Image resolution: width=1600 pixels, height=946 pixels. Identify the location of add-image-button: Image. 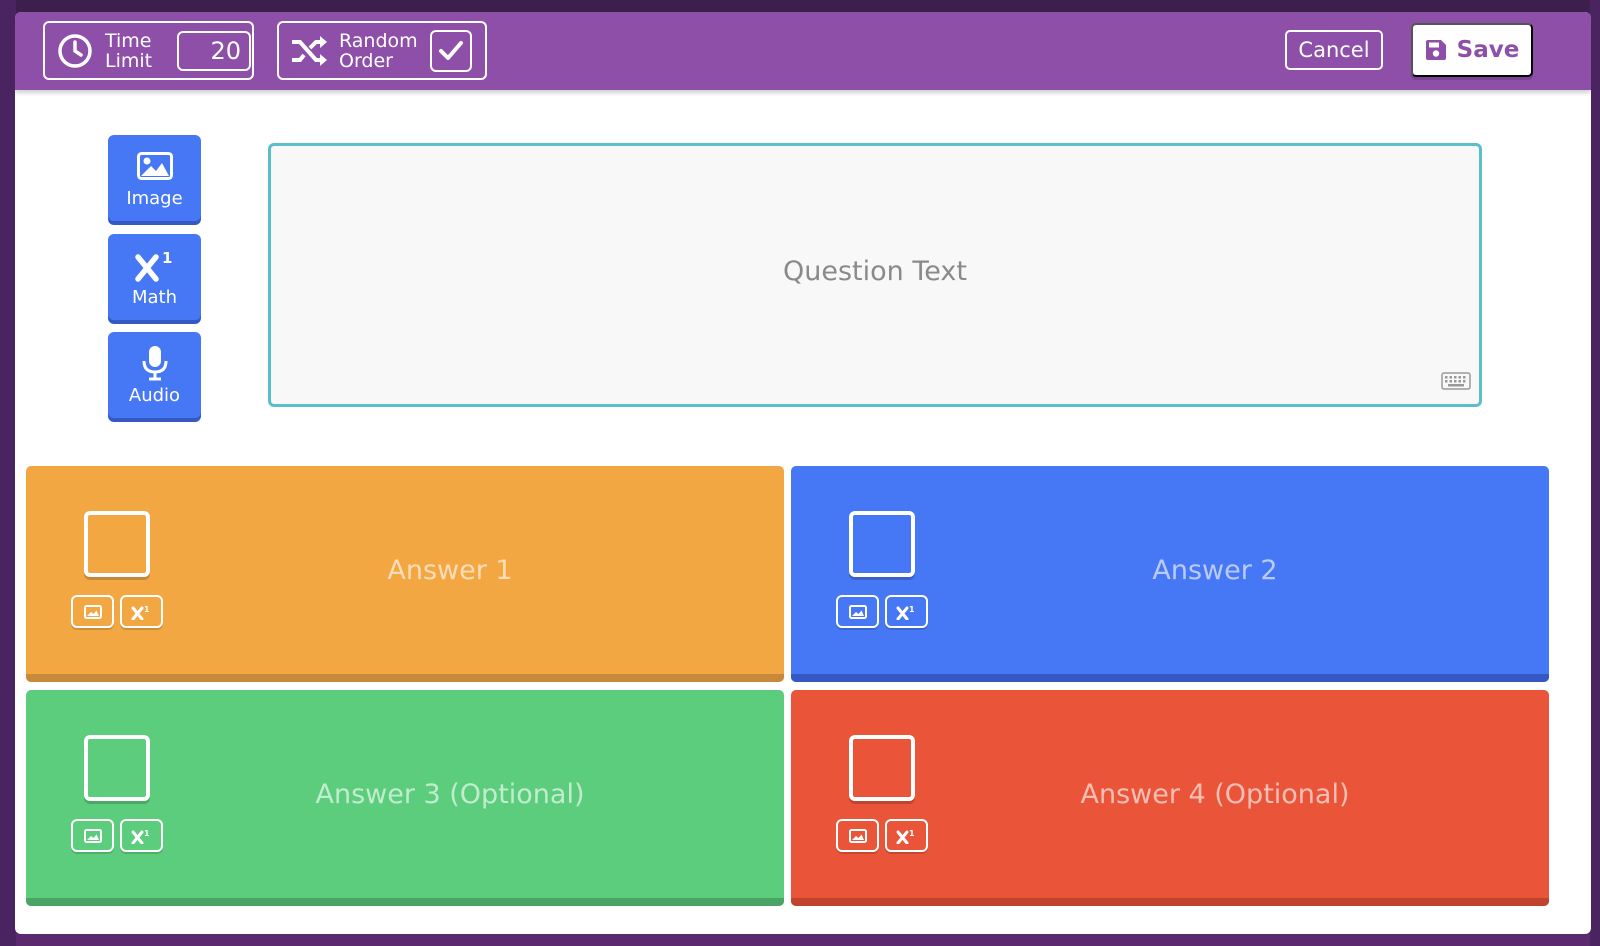
(154, 178).